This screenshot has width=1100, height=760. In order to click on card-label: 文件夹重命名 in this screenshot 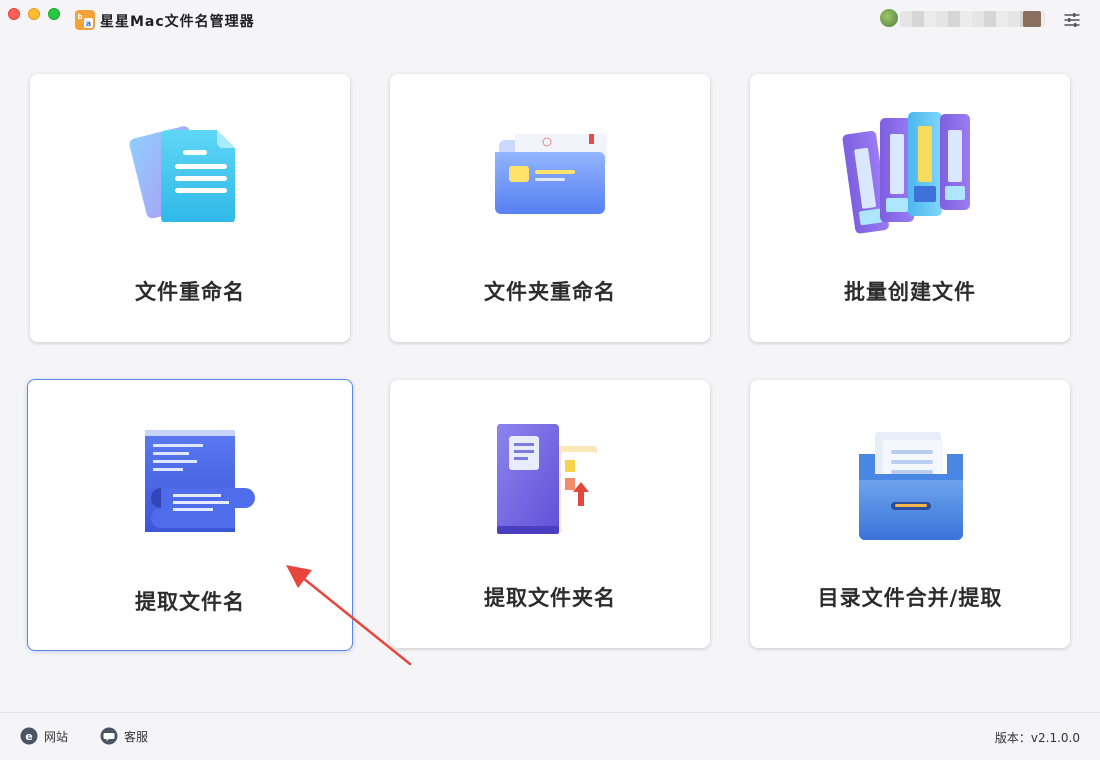, I will do `click(550, 292)`.